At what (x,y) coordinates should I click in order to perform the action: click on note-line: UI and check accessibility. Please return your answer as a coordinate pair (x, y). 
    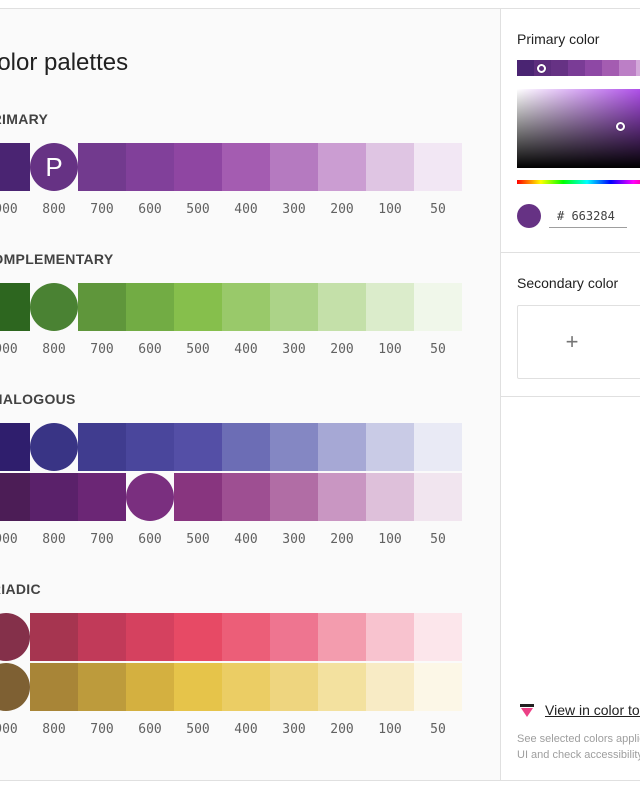
    Looking at the image, I should click on (578, 755).